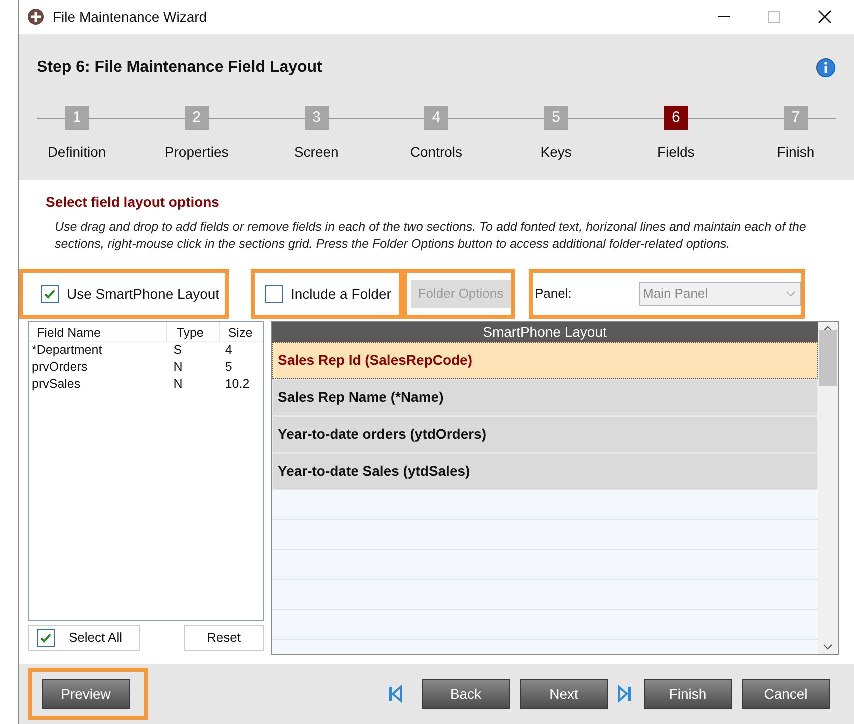  What do you see at coordinates (545, 471) in the screenshot?
I see `layout-row: Year-to-date Sales (ytdSales)` at bounding box center [545, 471].